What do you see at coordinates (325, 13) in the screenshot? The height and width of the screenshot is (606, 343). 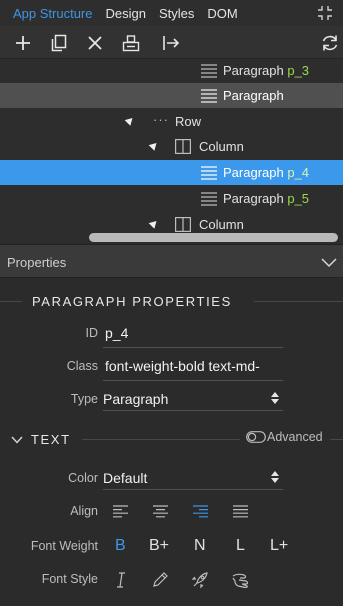 I see `collapse-panel-icon` at bounding box center [325, 13].